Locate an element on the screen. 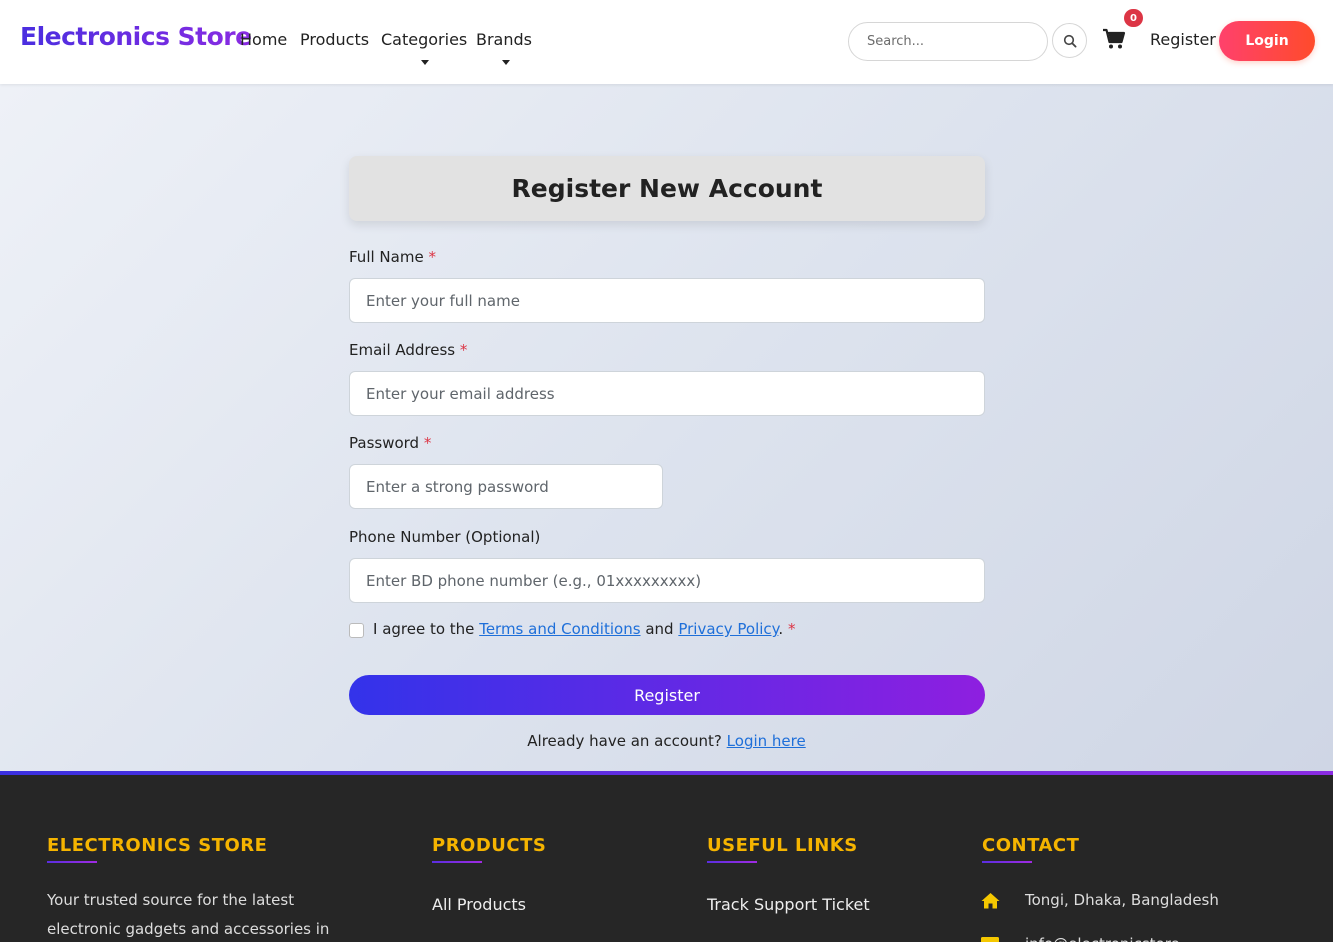 This screenshot has height=942, width=1333. email-input is located at coordinates (667, 393).